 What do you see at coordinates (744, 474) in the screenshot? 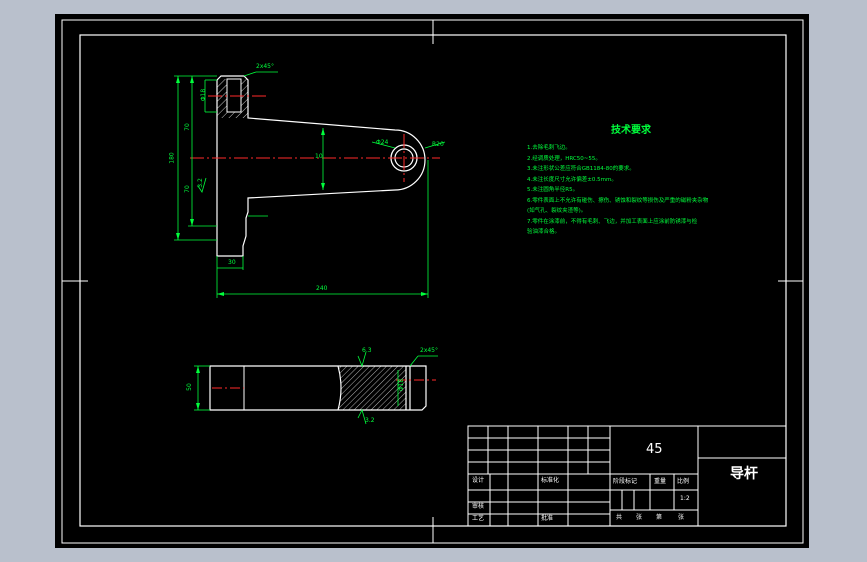
I see `part-name-label: 导杆` at bounding box center [744, 474].